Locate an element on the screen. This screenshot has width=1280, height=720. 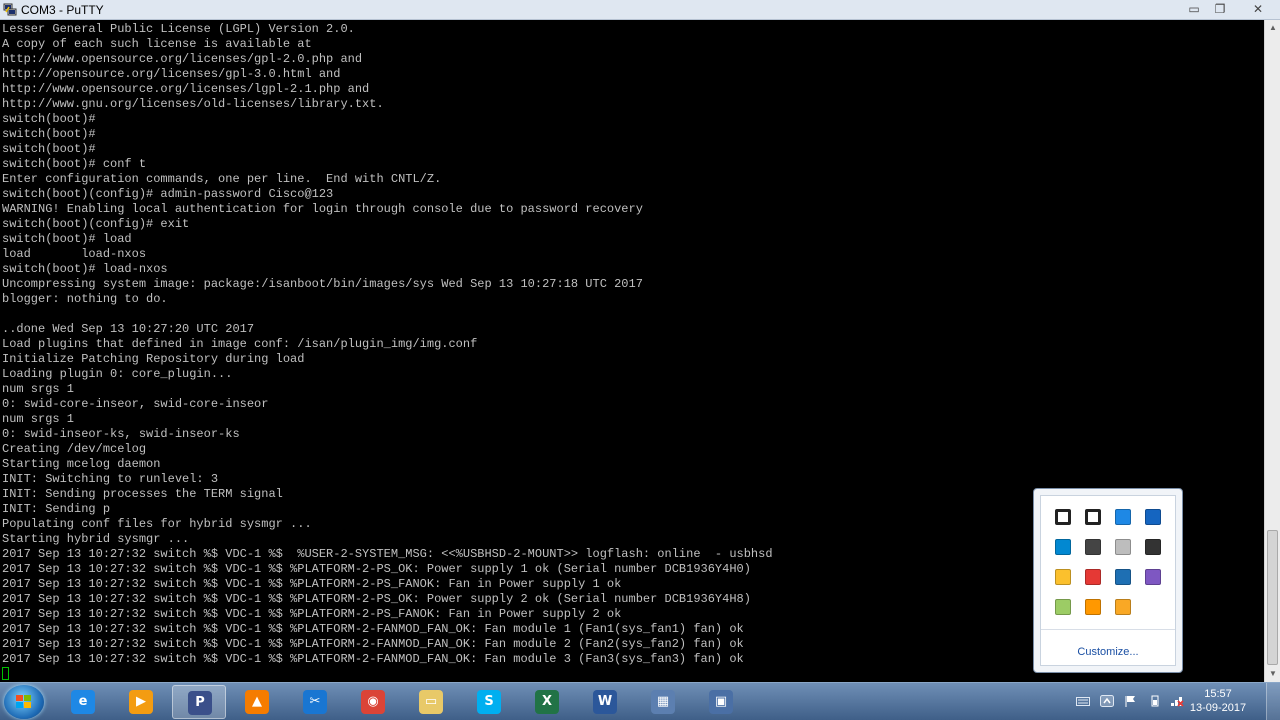
system-tray is located at coordinates (1174, 701).